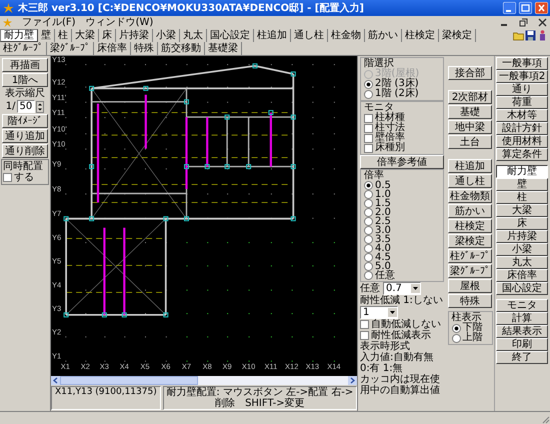  Describe the element at coordinates (166, 35) in the screenshot. I see `tab: 小梁` at that location.